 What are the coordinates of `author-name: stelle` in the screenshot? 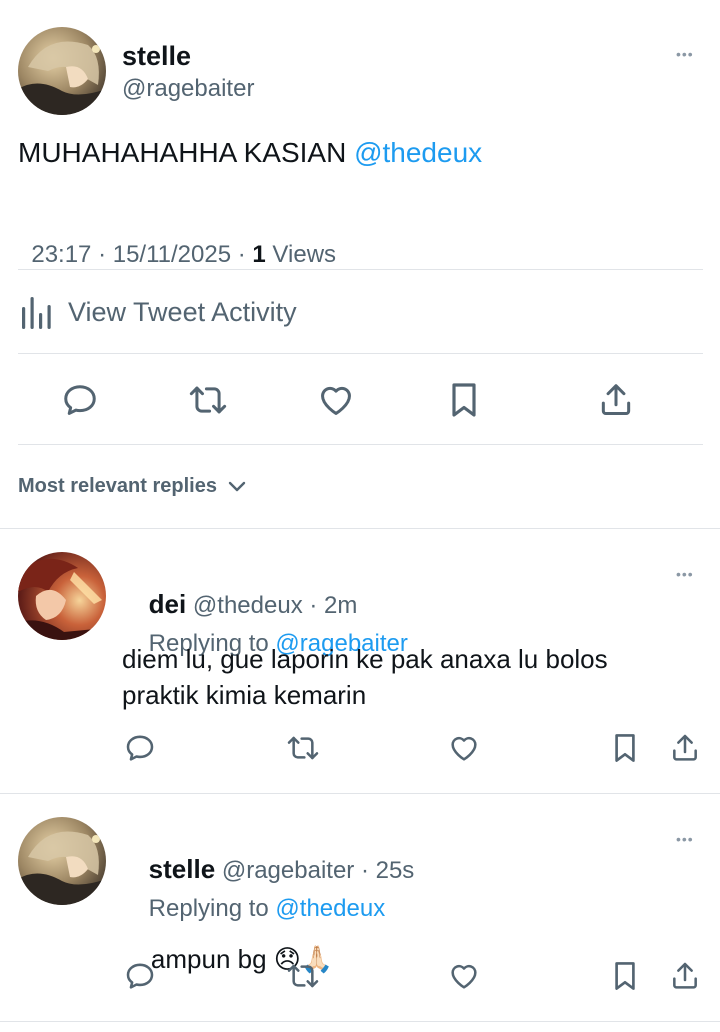 It's located at (156, 56).